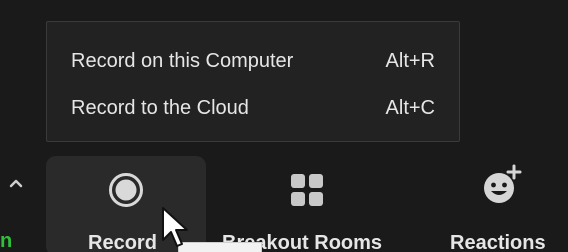 The height and width of the screenshot is (252, 568). I want to click on menu-item-label: Record to the Cloud, so click(160, 108).